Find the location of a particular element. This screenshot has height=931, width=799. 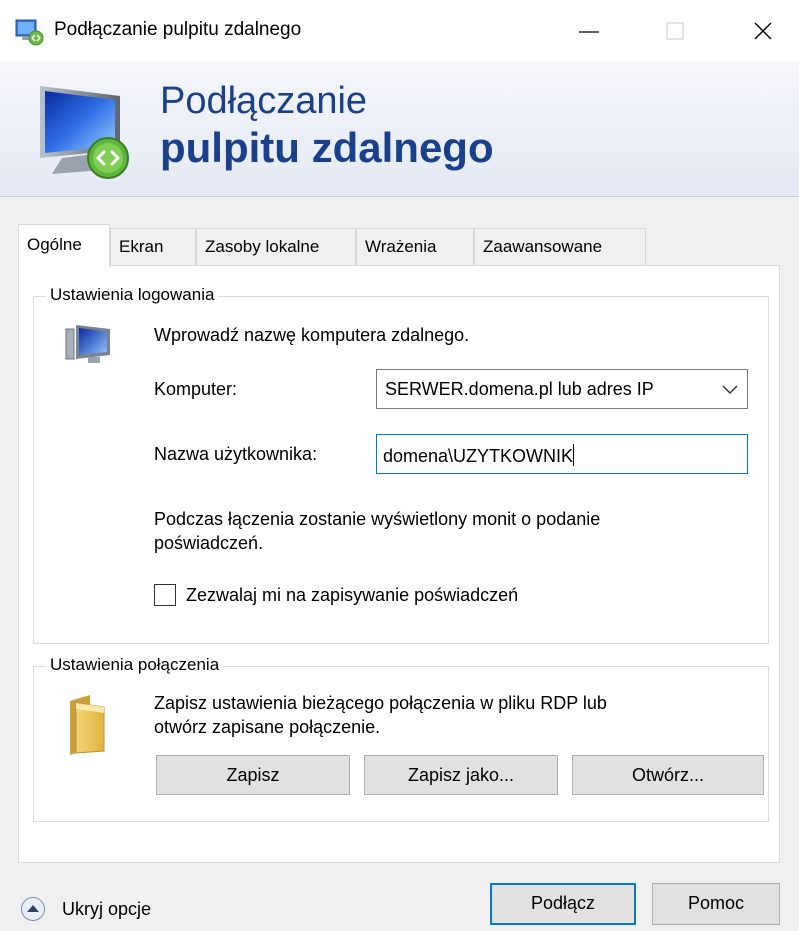

header-banner: Podłączanie pulpitu zdalnego is located at coordinates (399, 129).